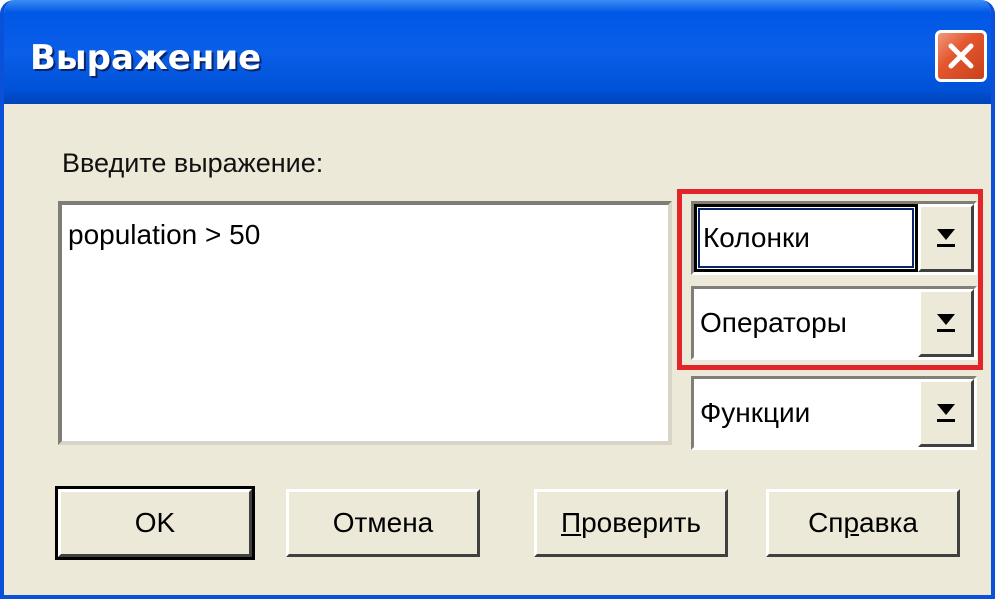 This screenshot has height=599, width=995. What do you see at coordinates (888, 522) in the screenshot?
I see `help-button-label-end: авка` at bounding box center [888, 522].